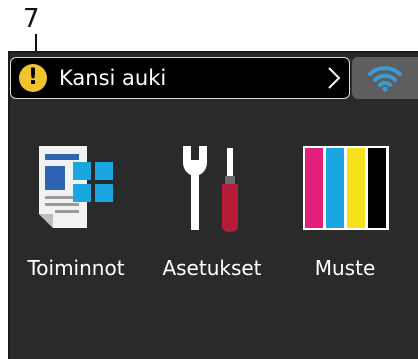  I want to click on tile-settings: Asetukset, so click(212, 215).